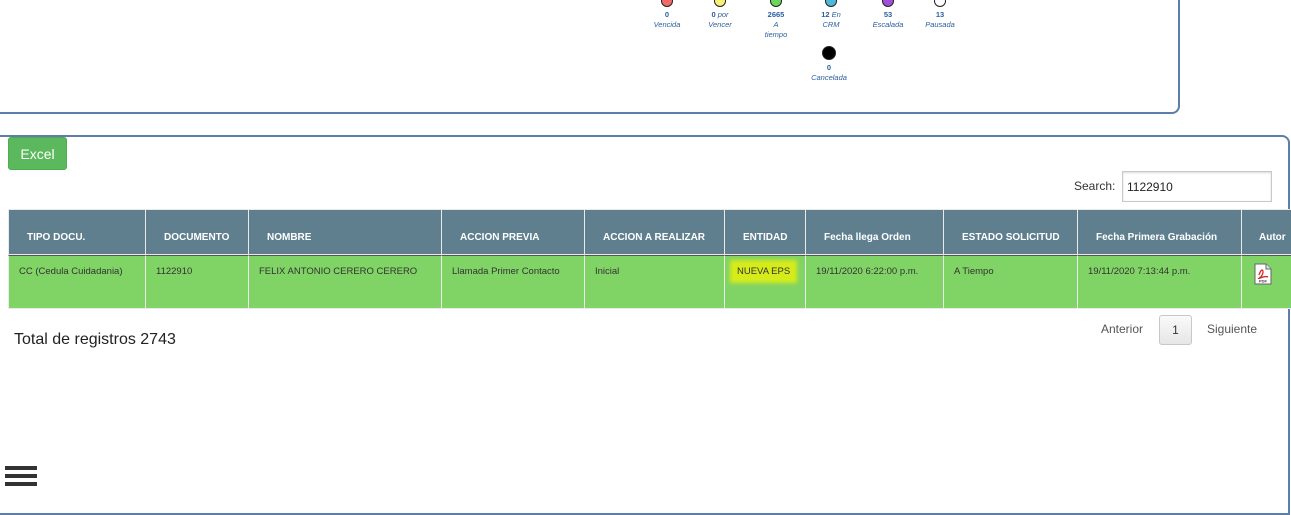  What do you see at coordinates (831, 15) in the screenshot?
I see `status-en-crm: 12 En CRM` at bounding box center [831, 15].